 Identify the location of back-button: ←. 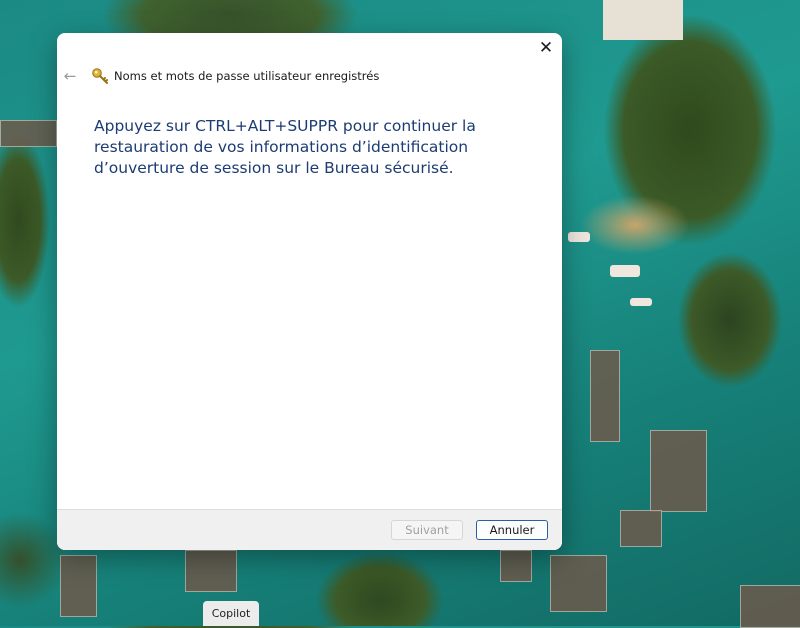
(70, 76).